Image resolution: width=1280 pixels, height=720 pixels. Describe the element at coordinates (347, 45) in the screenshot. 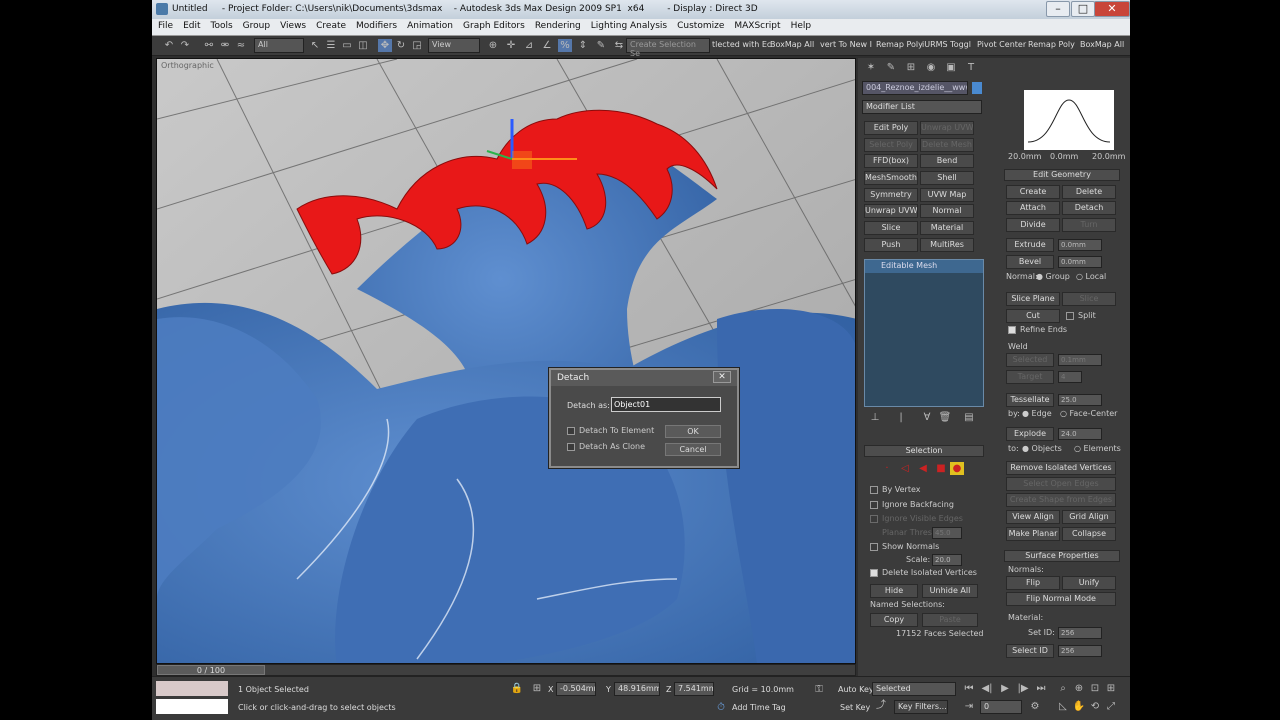

I see `rect-select-icon: ▭` at that location.